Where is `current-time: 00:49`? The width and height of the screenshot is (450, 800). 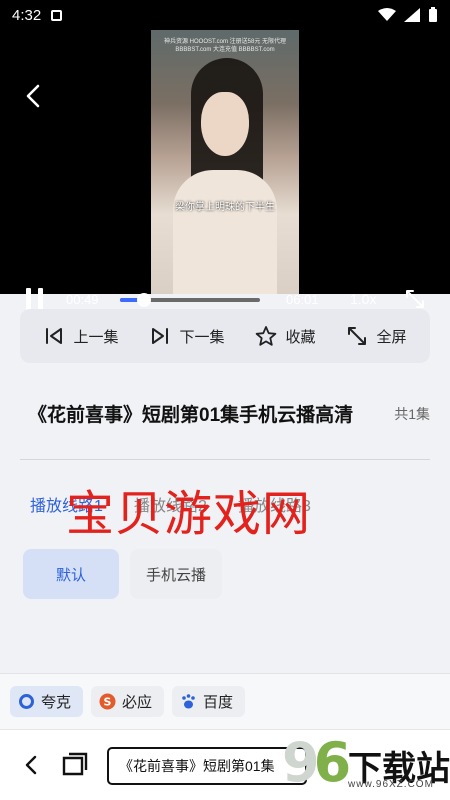
current-time: 00:49 is located at coordinates (82, 299).